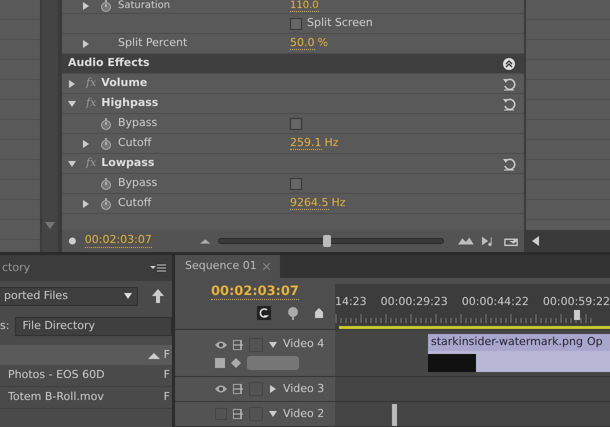 The height and width of the screenshot is (427, 610). What do you see at coordinates (56, 375) in the screenshot?
I see `file-name: Photos - EOS 60D` at bounding box center [56, 375].